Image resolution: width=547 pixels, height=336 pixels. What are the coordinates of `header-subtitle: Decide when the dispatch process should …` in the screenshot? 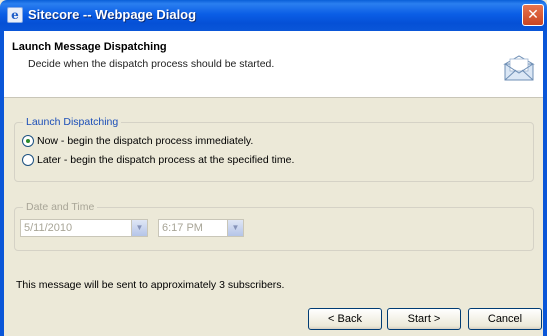 It's located at (151, 64).